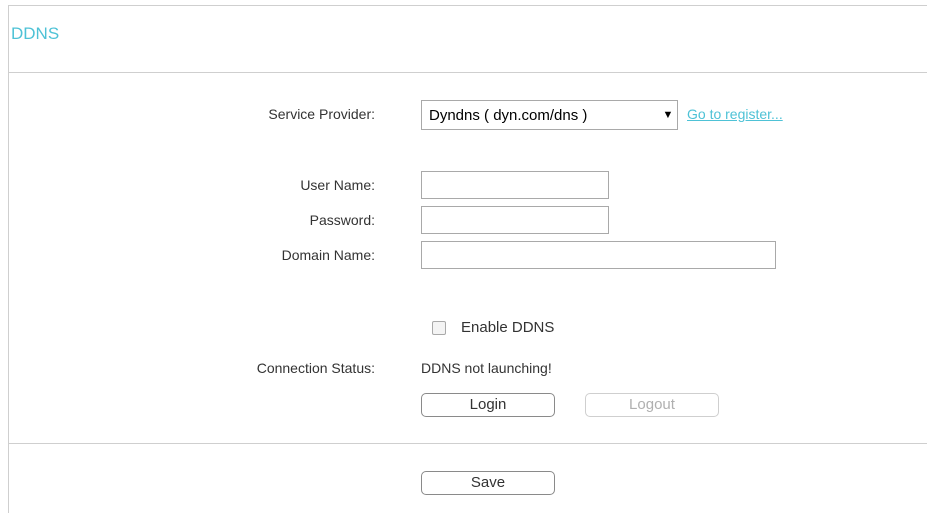 Image resolution: width=927 pixels, height=513 pixels. Describe the element at coordinates (321, 114) in the screenshot. I see `service-provider-label: Service Provider:` at that location.